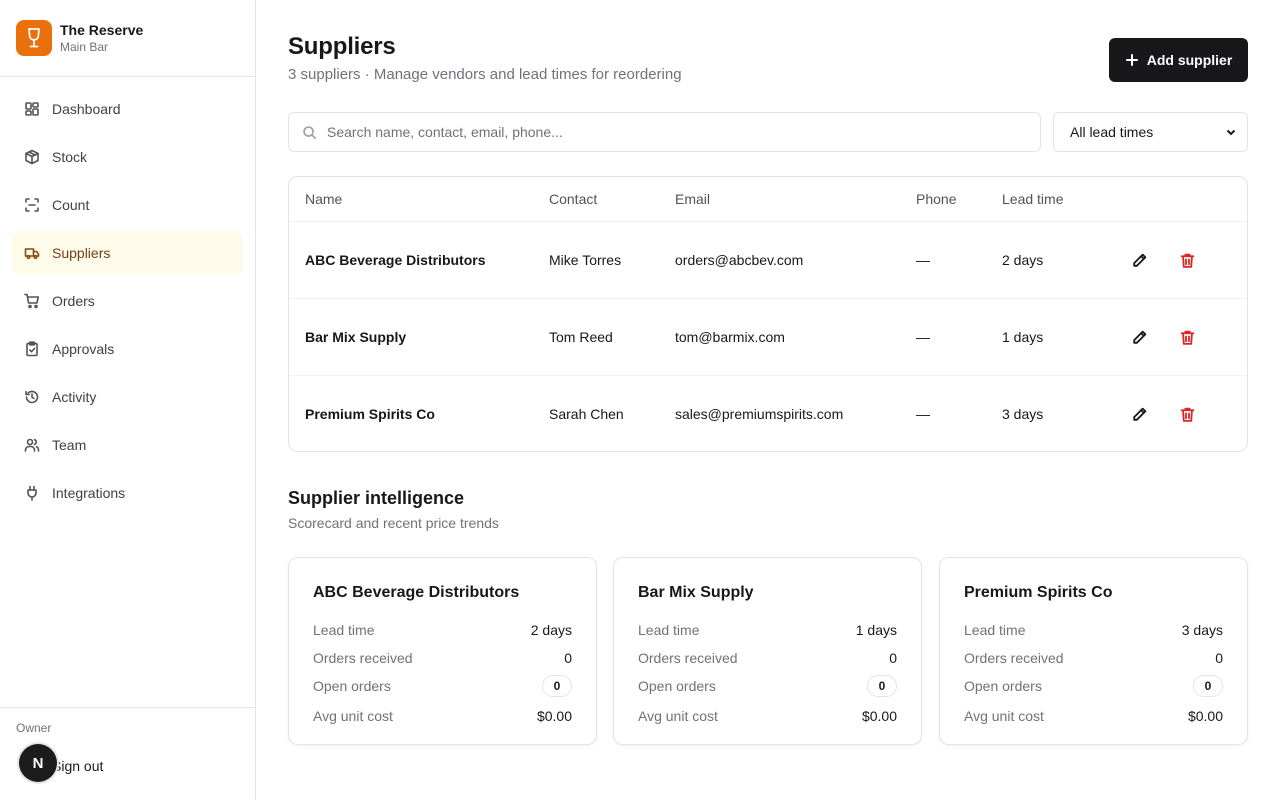 This screenshot has height=800, width=1280. I want to click on sidebar-item-label: Integrations, so click(89, 493).